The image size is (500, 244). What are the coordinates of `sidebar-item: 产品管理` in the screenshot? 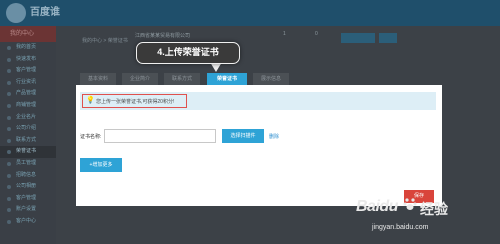 It's located at (28, 94).